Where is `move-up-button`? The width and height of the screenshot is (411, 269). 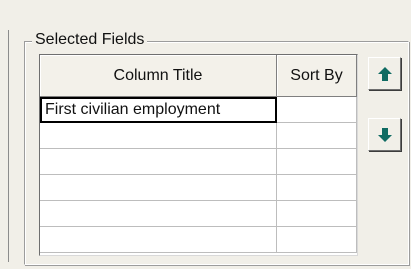 move-up-button is located at coordinates (384, 73).